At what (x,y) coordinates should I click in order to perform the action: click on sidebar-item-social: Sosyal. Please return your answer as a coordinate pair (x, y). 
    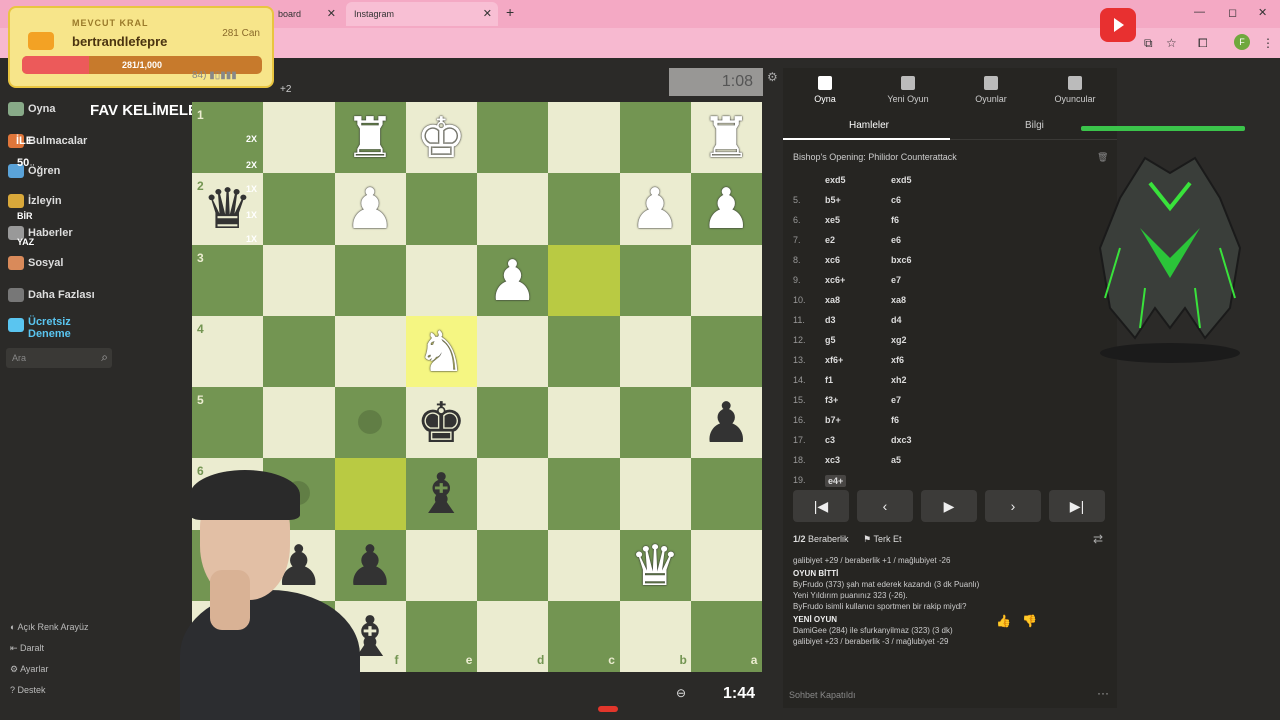
    Looking at the image, I should click on (35, 263).